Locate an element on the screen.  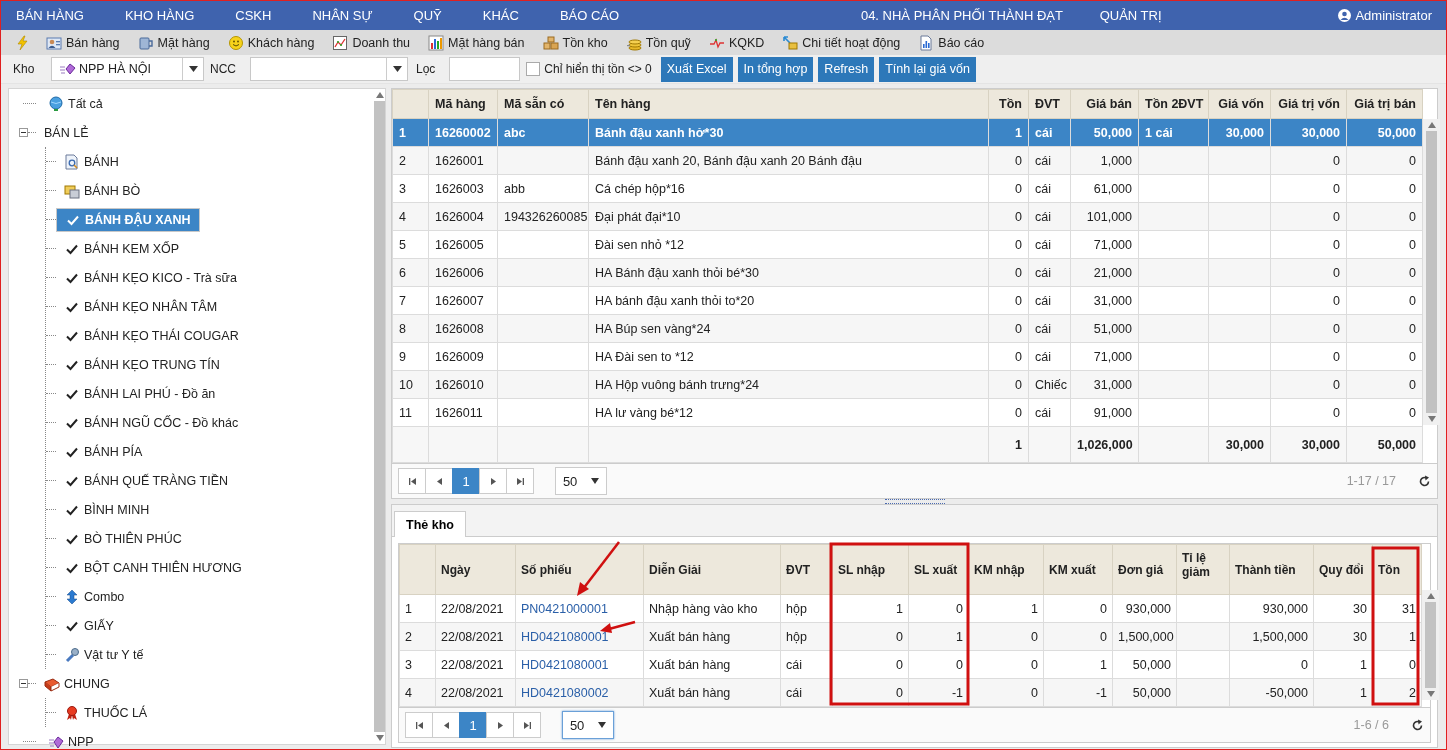
menu-item: QUỸ is located at coordinates (427, 15).